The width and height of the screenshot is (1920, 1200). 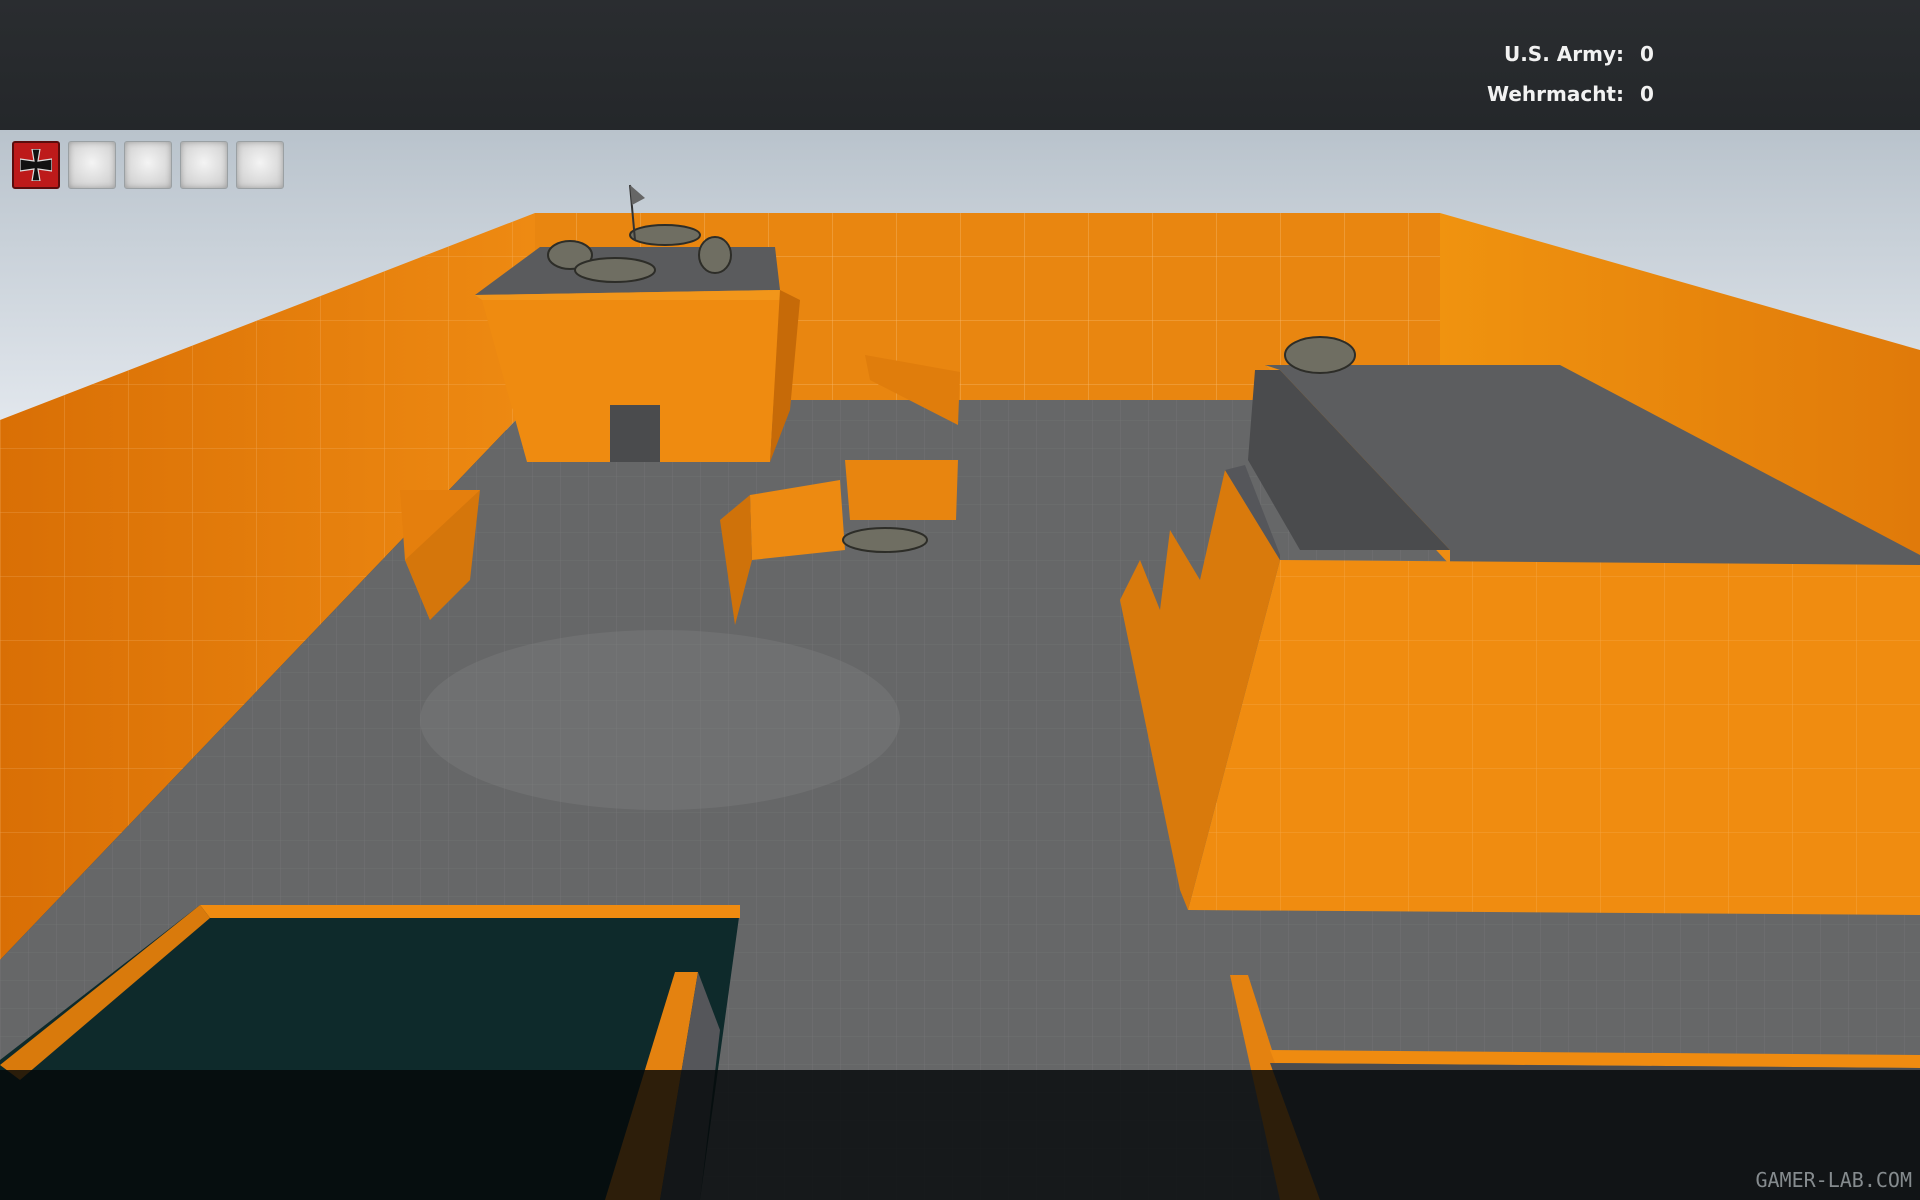 I want to click on score-row-us-army: U.S. Army: 0, so click(x=1570, y=54).